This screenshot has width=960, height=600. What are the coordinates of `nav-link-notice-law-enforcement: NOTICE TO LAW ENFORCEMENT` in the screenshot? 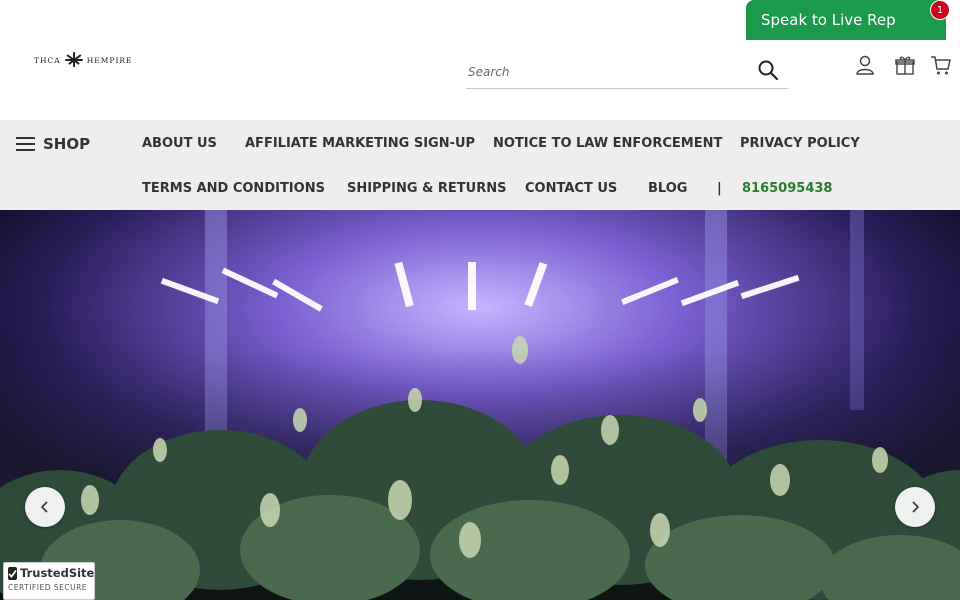 It's located at (607, 143).